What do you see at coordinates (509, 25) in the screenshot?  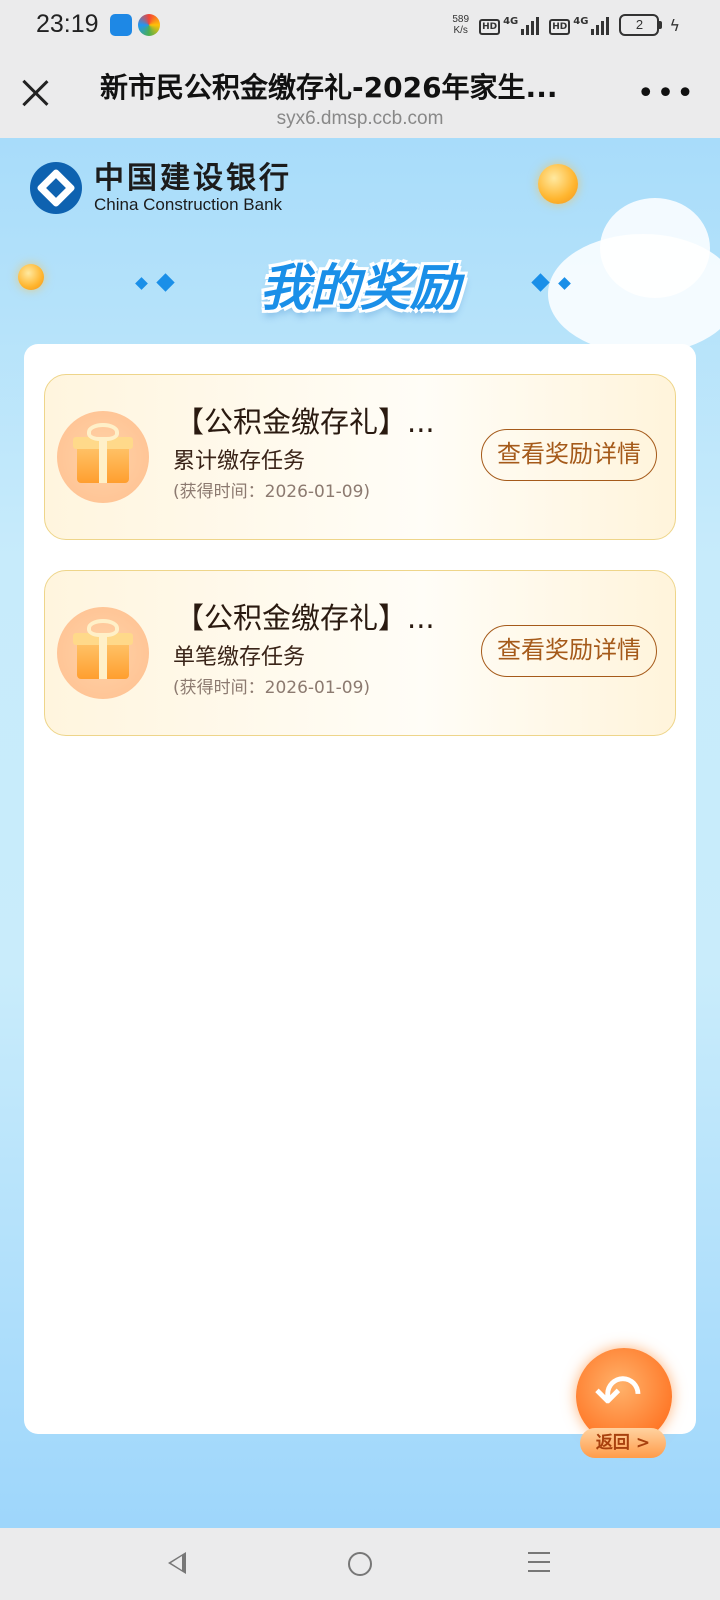 I see `sim1-signal-icon: HD 4G` at bounding box center [509, 25].